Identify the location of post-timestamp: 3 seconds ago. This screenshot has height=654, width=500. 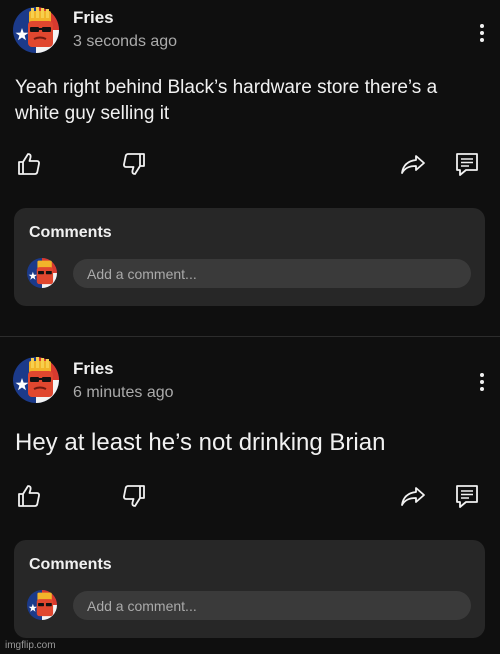
(125, 41).